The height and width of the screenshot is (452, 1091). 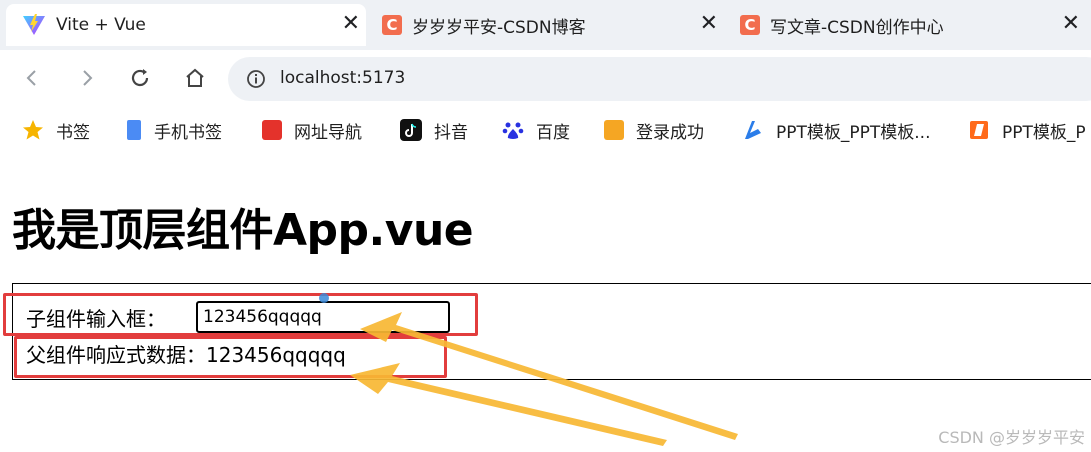 What do you see at coordinates (134, 130) in the screenshot?
I see `phone-icon` at bounding box center [134, 130].